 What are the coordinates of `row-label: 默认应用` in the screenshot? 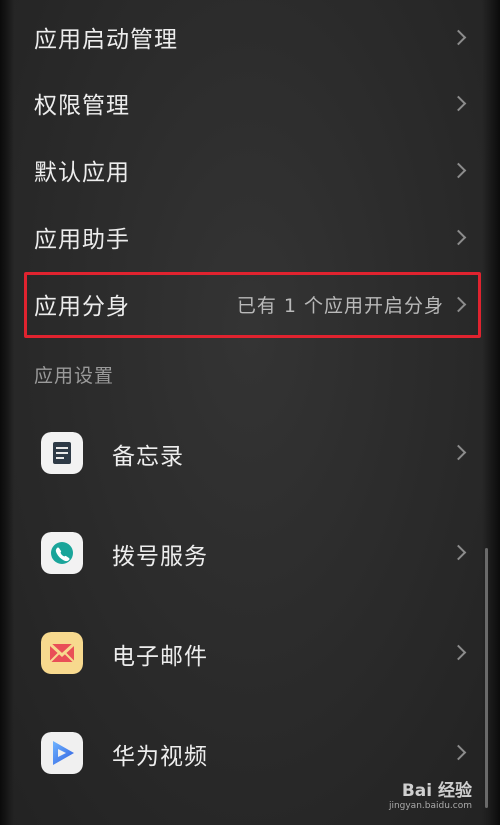 It's located at (82, 173).